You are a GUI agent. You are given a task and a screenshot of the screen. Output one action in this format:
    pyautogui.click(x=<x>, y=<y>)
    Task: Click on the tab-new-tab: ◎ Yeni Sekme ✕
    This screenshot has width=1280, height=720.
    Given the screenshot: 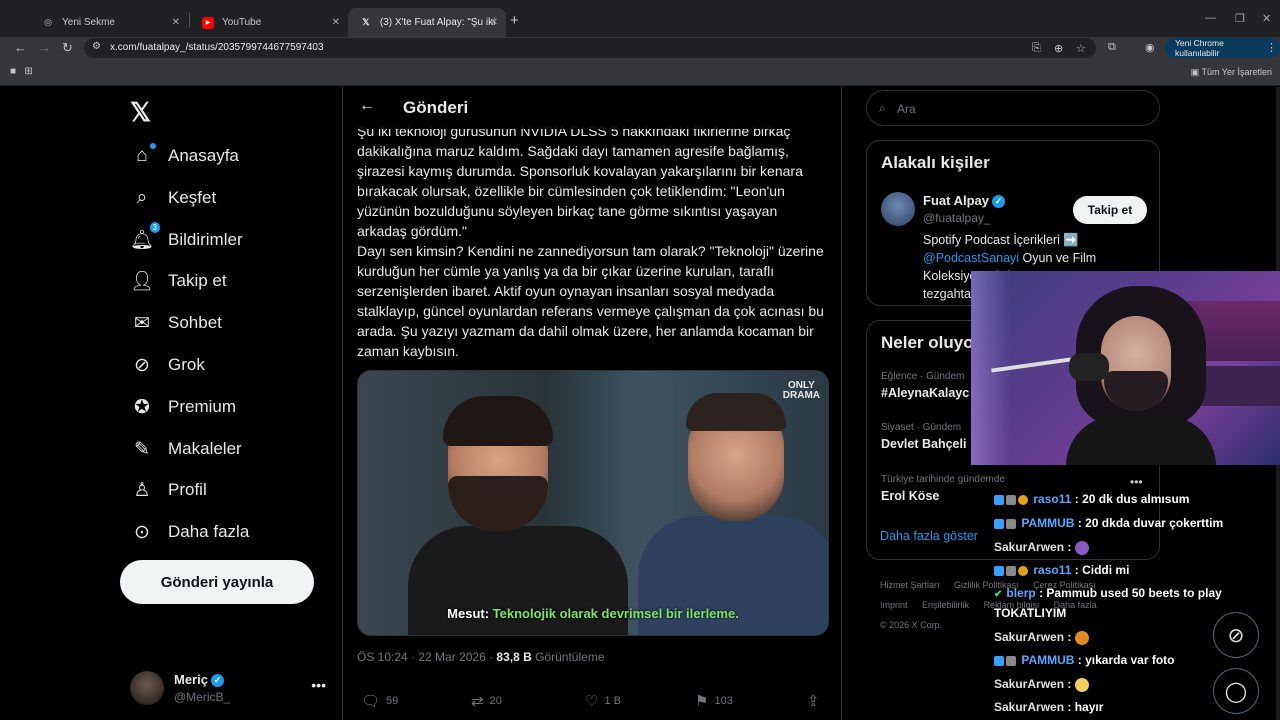 What is the action you would take?
    pyautogui.click(x=109, y=22)
    